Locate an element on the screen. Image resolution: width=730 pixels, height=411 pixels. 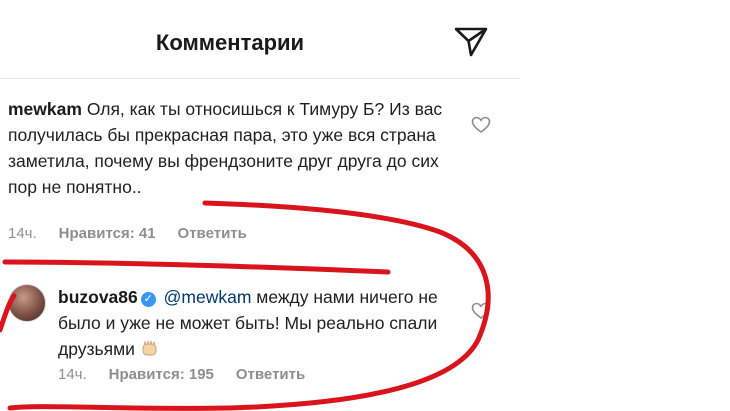
comment-username: mewkam is located at coordinates (45, 109).